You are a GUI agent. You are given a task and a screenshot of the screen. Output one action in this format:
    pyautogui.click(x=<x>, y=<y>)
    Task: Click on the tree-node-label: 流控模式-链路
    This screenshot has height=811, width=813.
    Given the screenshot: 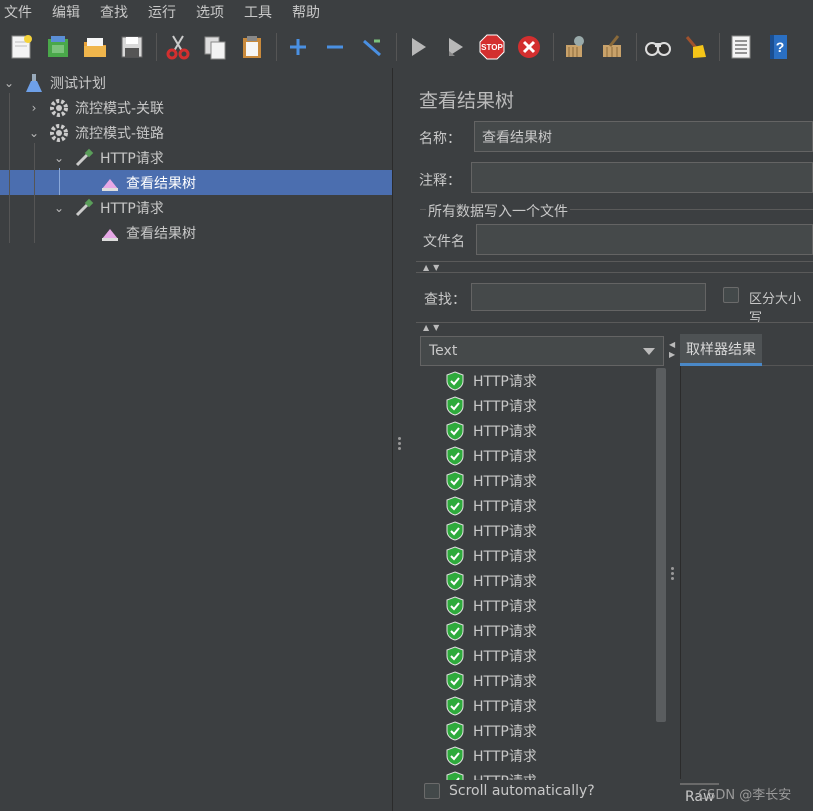 What is the action you would take?
    pyautogui.click(x=120, y=133)
    